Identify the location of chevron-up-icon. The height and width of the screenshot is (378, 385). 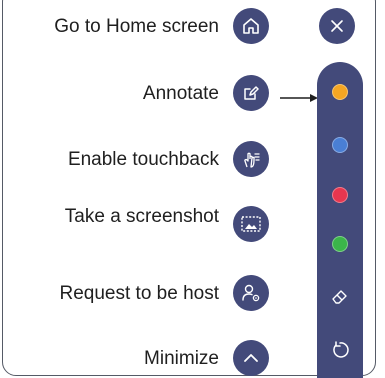
(251, 358).